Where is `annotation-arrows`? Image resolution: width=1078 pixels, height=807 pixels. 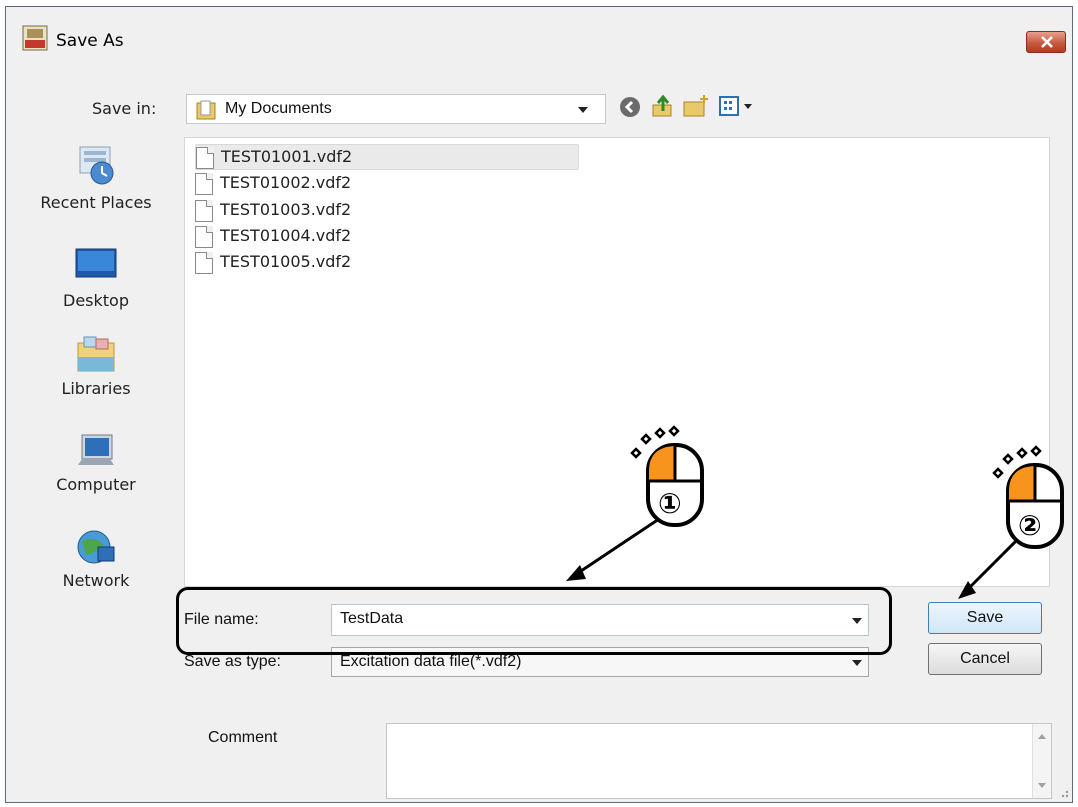 annotation-arrows is located at coordinates (795, 557).